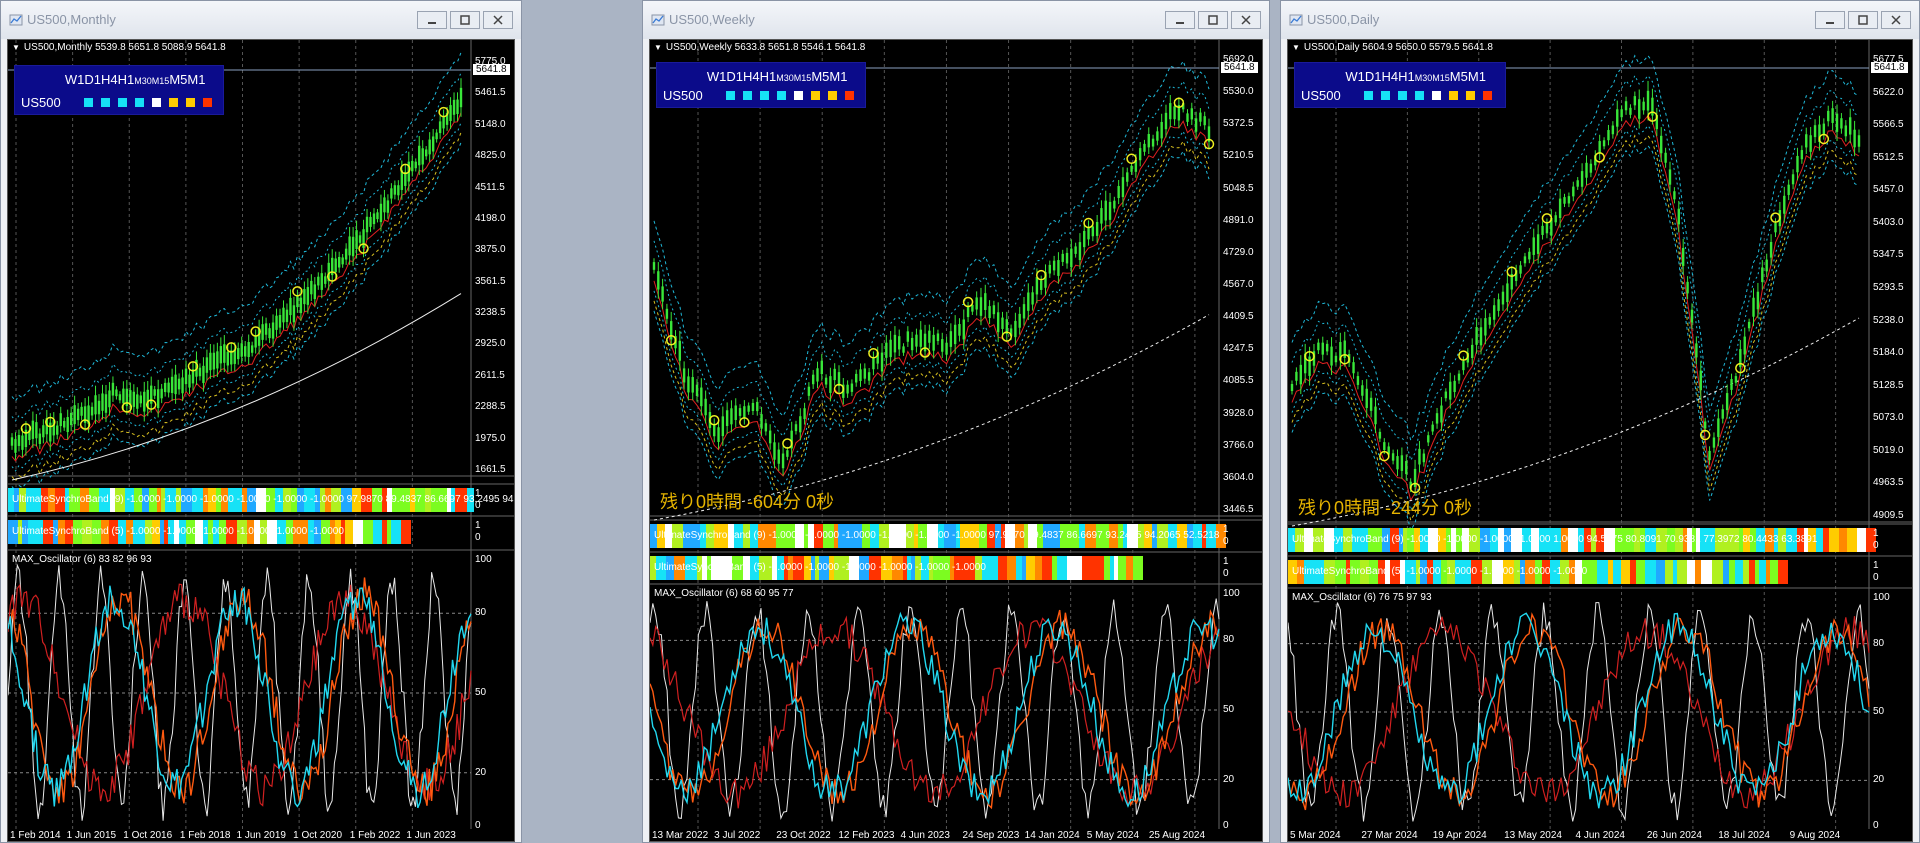  I want to click on minimize-icon, so click(1180, 23).